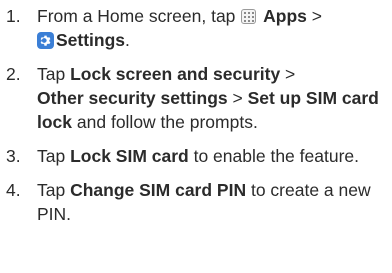 The width and height of the screenshot is (392, 273). What do you see at coordinates (13, 156) in the screenshot?
I see `step-number: 3.` at bounding box center [13, 156].